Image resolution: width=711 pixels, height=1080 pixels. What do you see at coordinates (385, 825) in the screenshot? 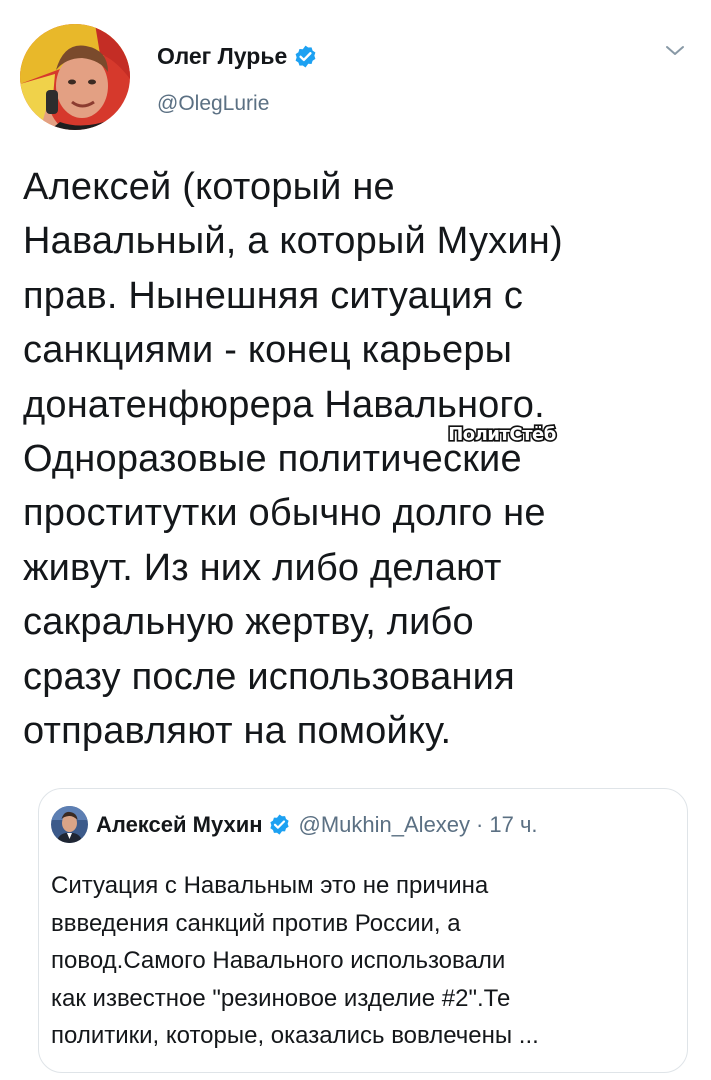
I see `quoted-author-handle: @Mukhin_Alexey` at bounding box center [385, 825].